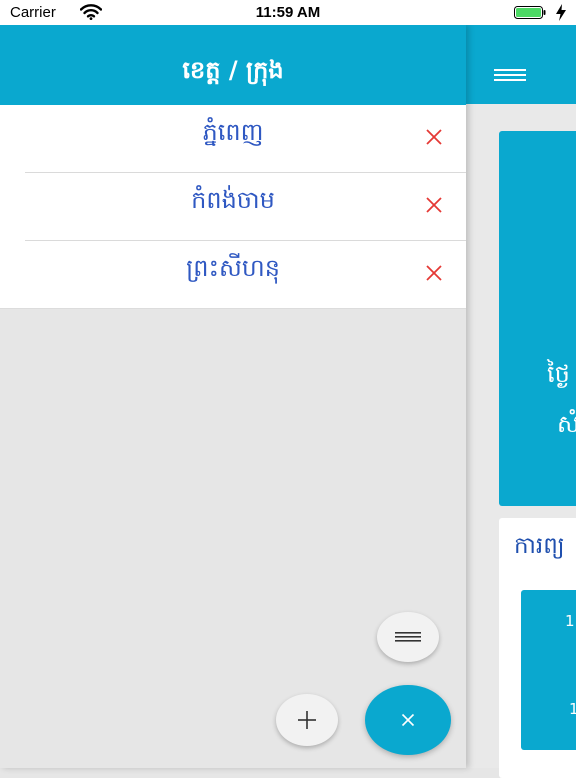 The width and height of the screenshot is (576, 778). I want to click on status-bar: Carrier 11:59 AM, so click(288, 12).